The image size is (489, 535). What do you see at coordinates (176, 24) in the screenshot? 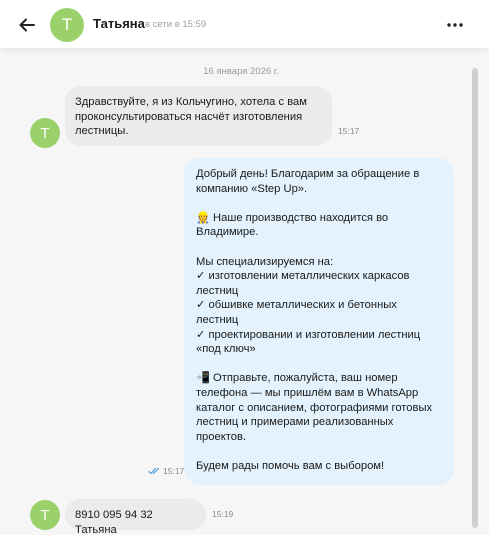
I see `contact-status: в сети в 15:59` at bounding box center [176, 24].